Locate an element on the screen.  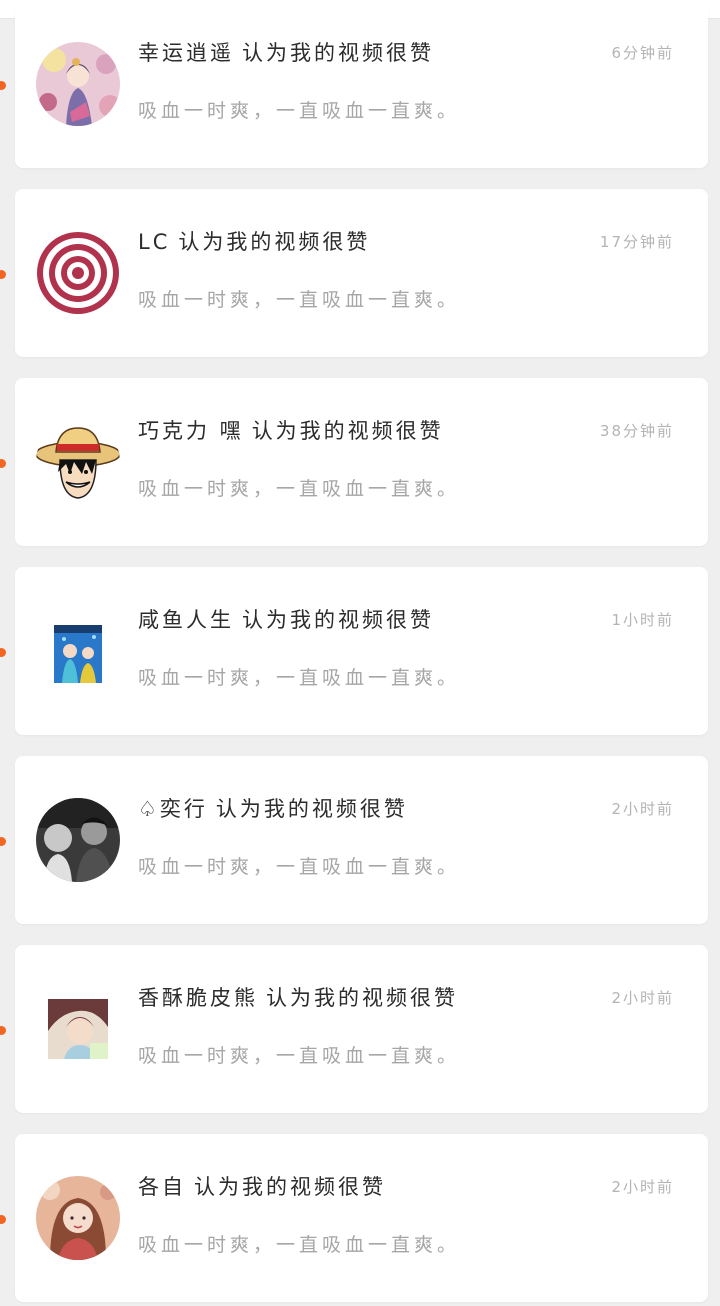
notification-card: 咸鱼人生 认为我的视频很赞吸血一时爽，一直吸血一直爽。 1小时前 is located at coordinates (354, 651).